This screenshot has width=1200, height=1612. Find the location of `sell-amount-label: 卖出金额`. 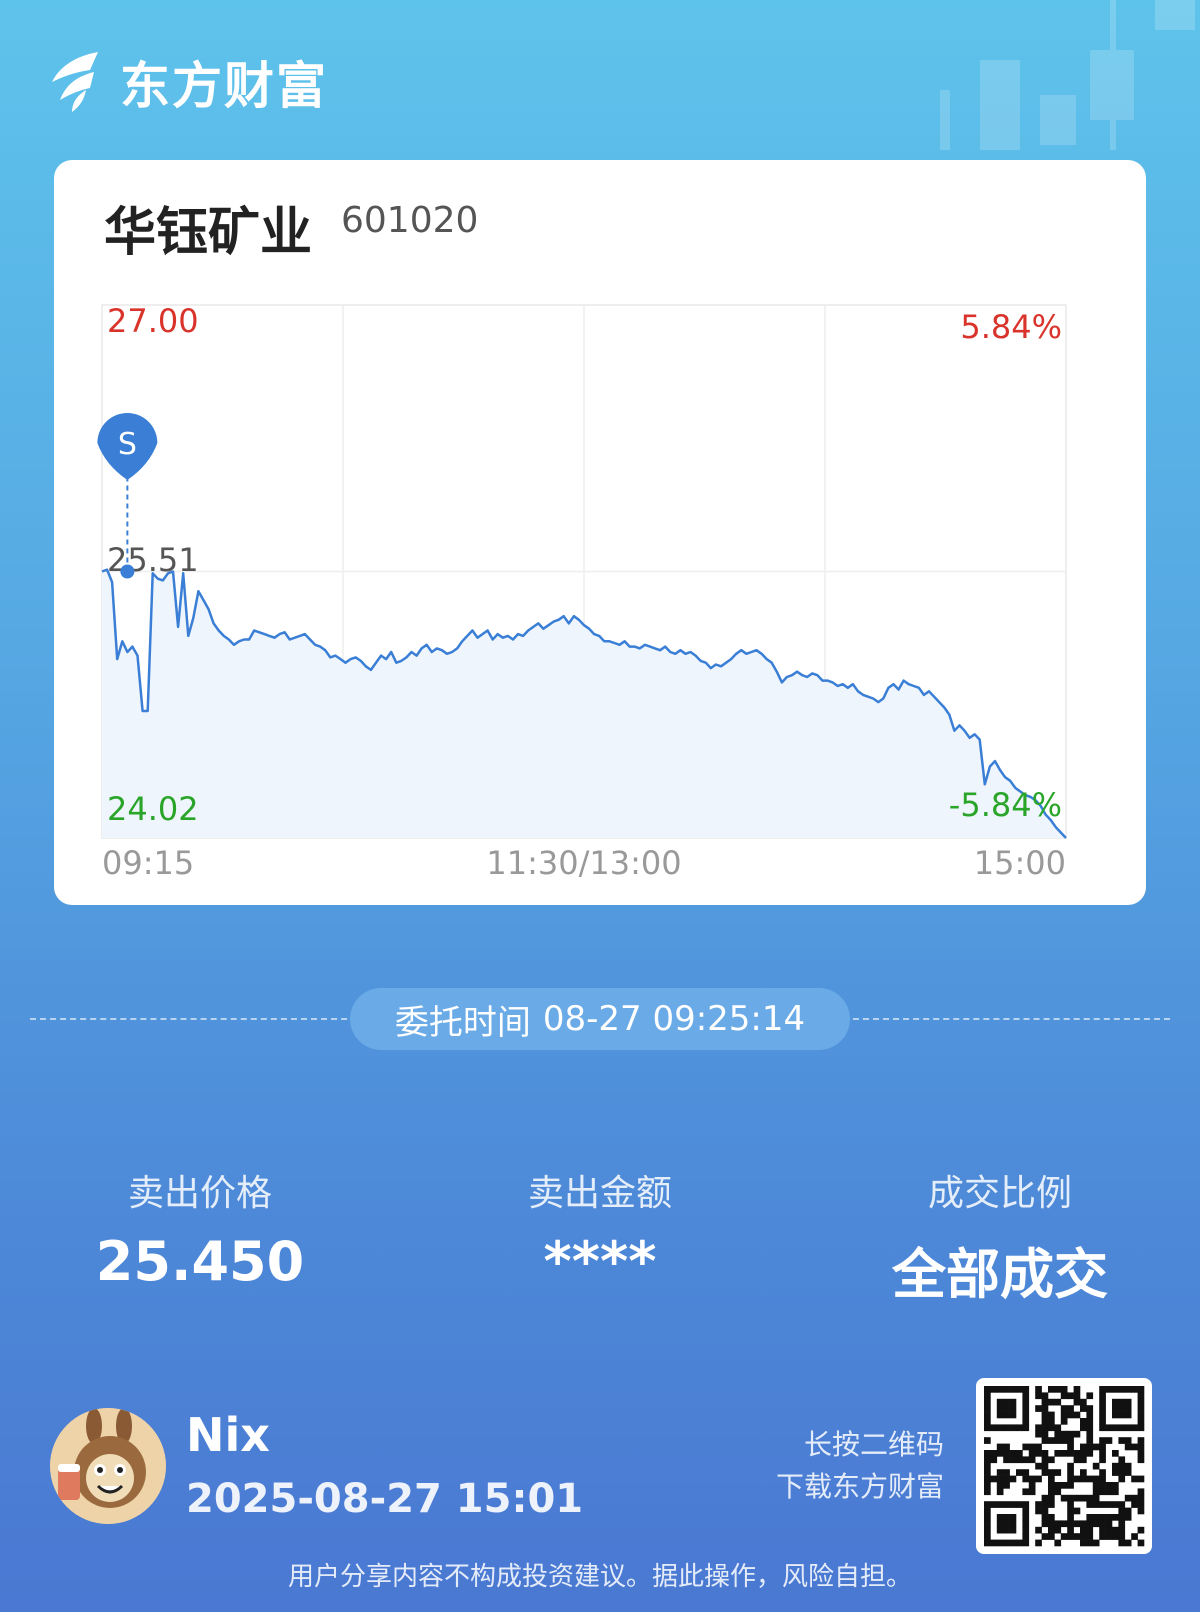

sell-amount-label: 卖出金额 is located at coordinates (599, 1193).